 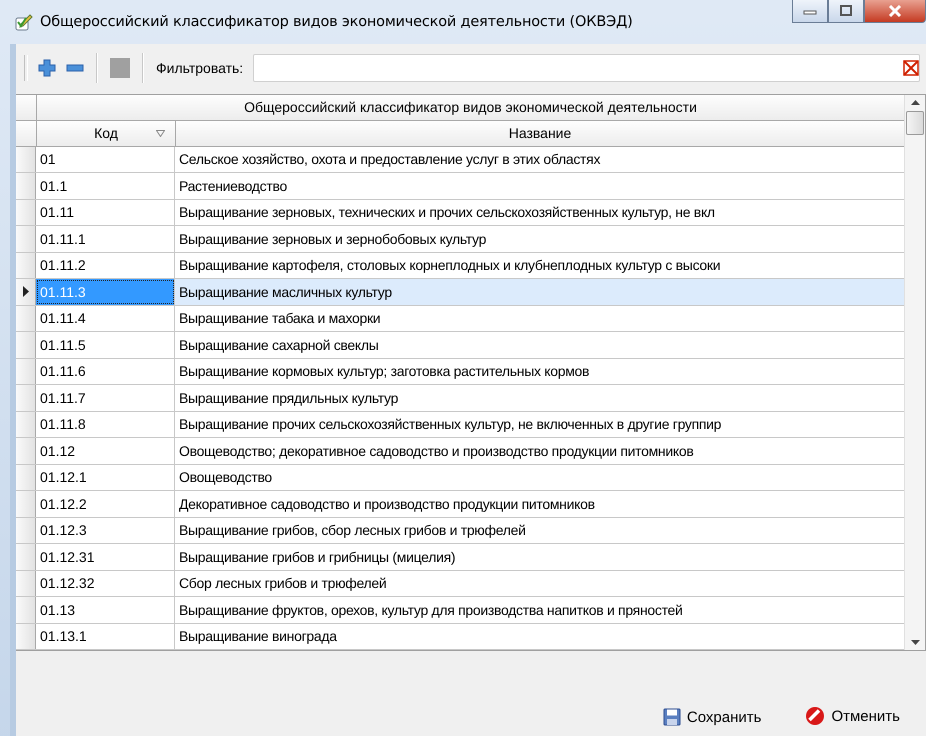 I want to click on column-header: Название, so click(x=540, y=133).